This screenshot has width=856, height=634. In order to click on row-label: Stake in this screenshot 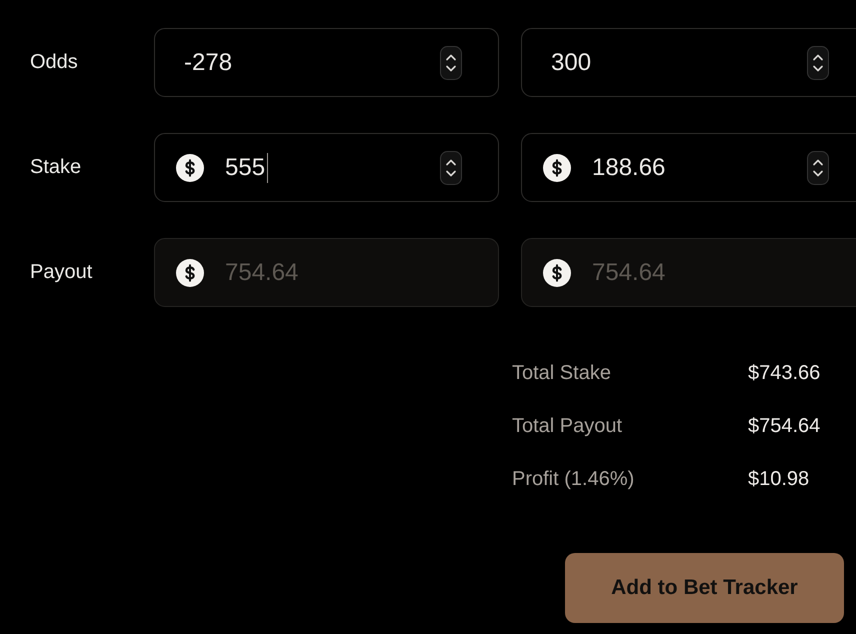, I will do `click(56, 167)`.